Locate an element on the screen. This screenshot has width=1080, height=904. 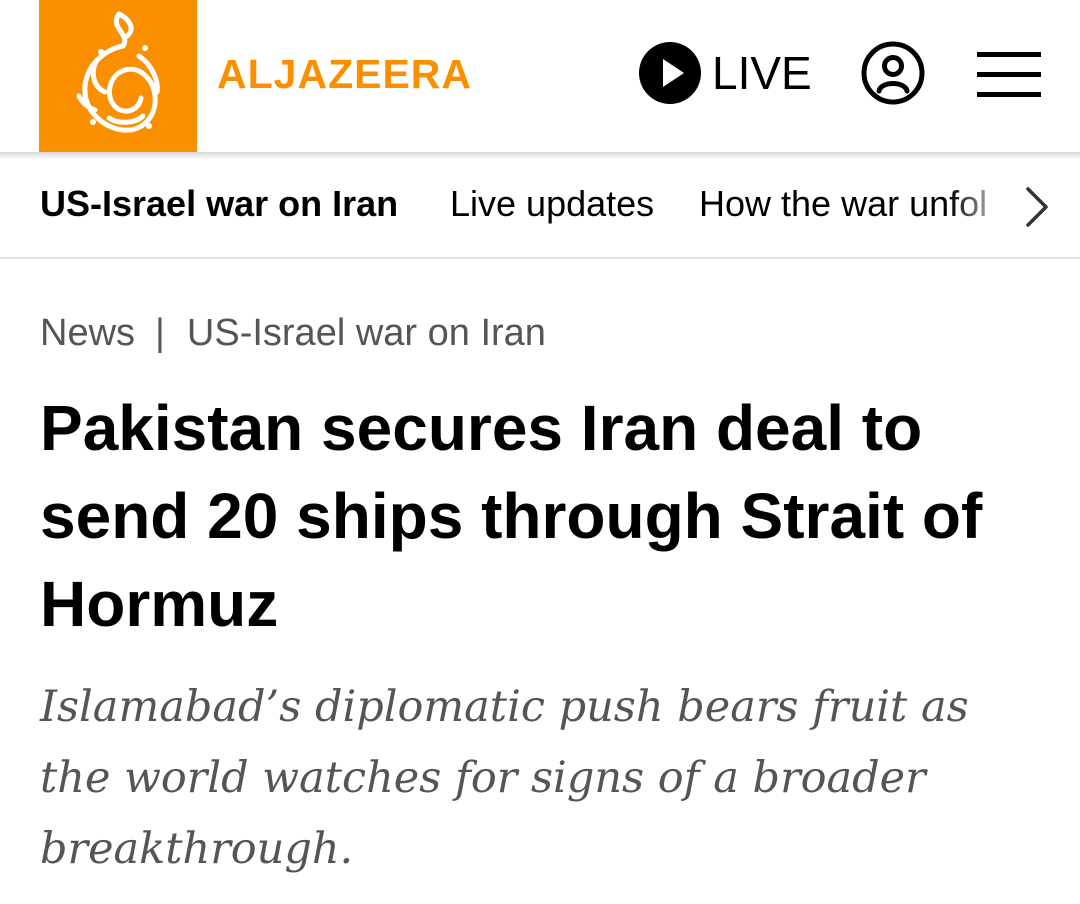
topic-nav-item-how-the-war-unfolded: How the war unfol is located at coordinates (843, 204).